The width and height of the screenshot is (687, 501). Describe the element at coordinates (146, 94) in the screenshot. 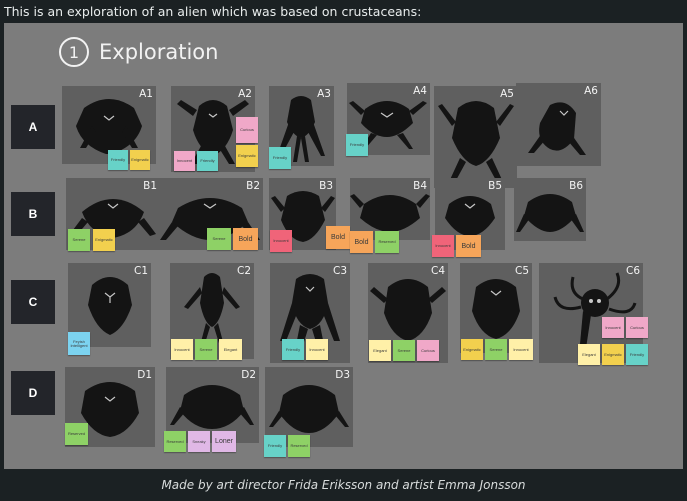

I see `card-label: A1` at that location.